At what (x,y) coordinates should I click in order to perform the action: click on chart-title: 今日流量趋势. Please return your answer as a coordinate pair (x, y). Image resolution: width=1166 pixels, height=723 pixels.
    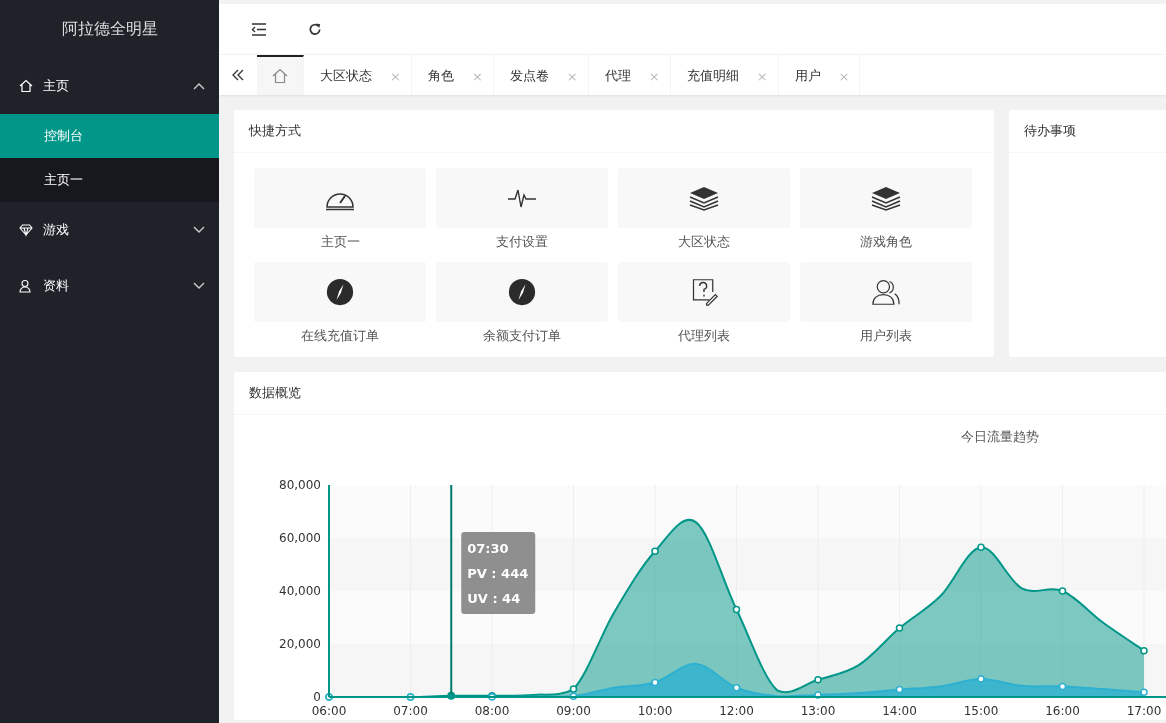
    Looking at the image, I should click on (1000, 436).